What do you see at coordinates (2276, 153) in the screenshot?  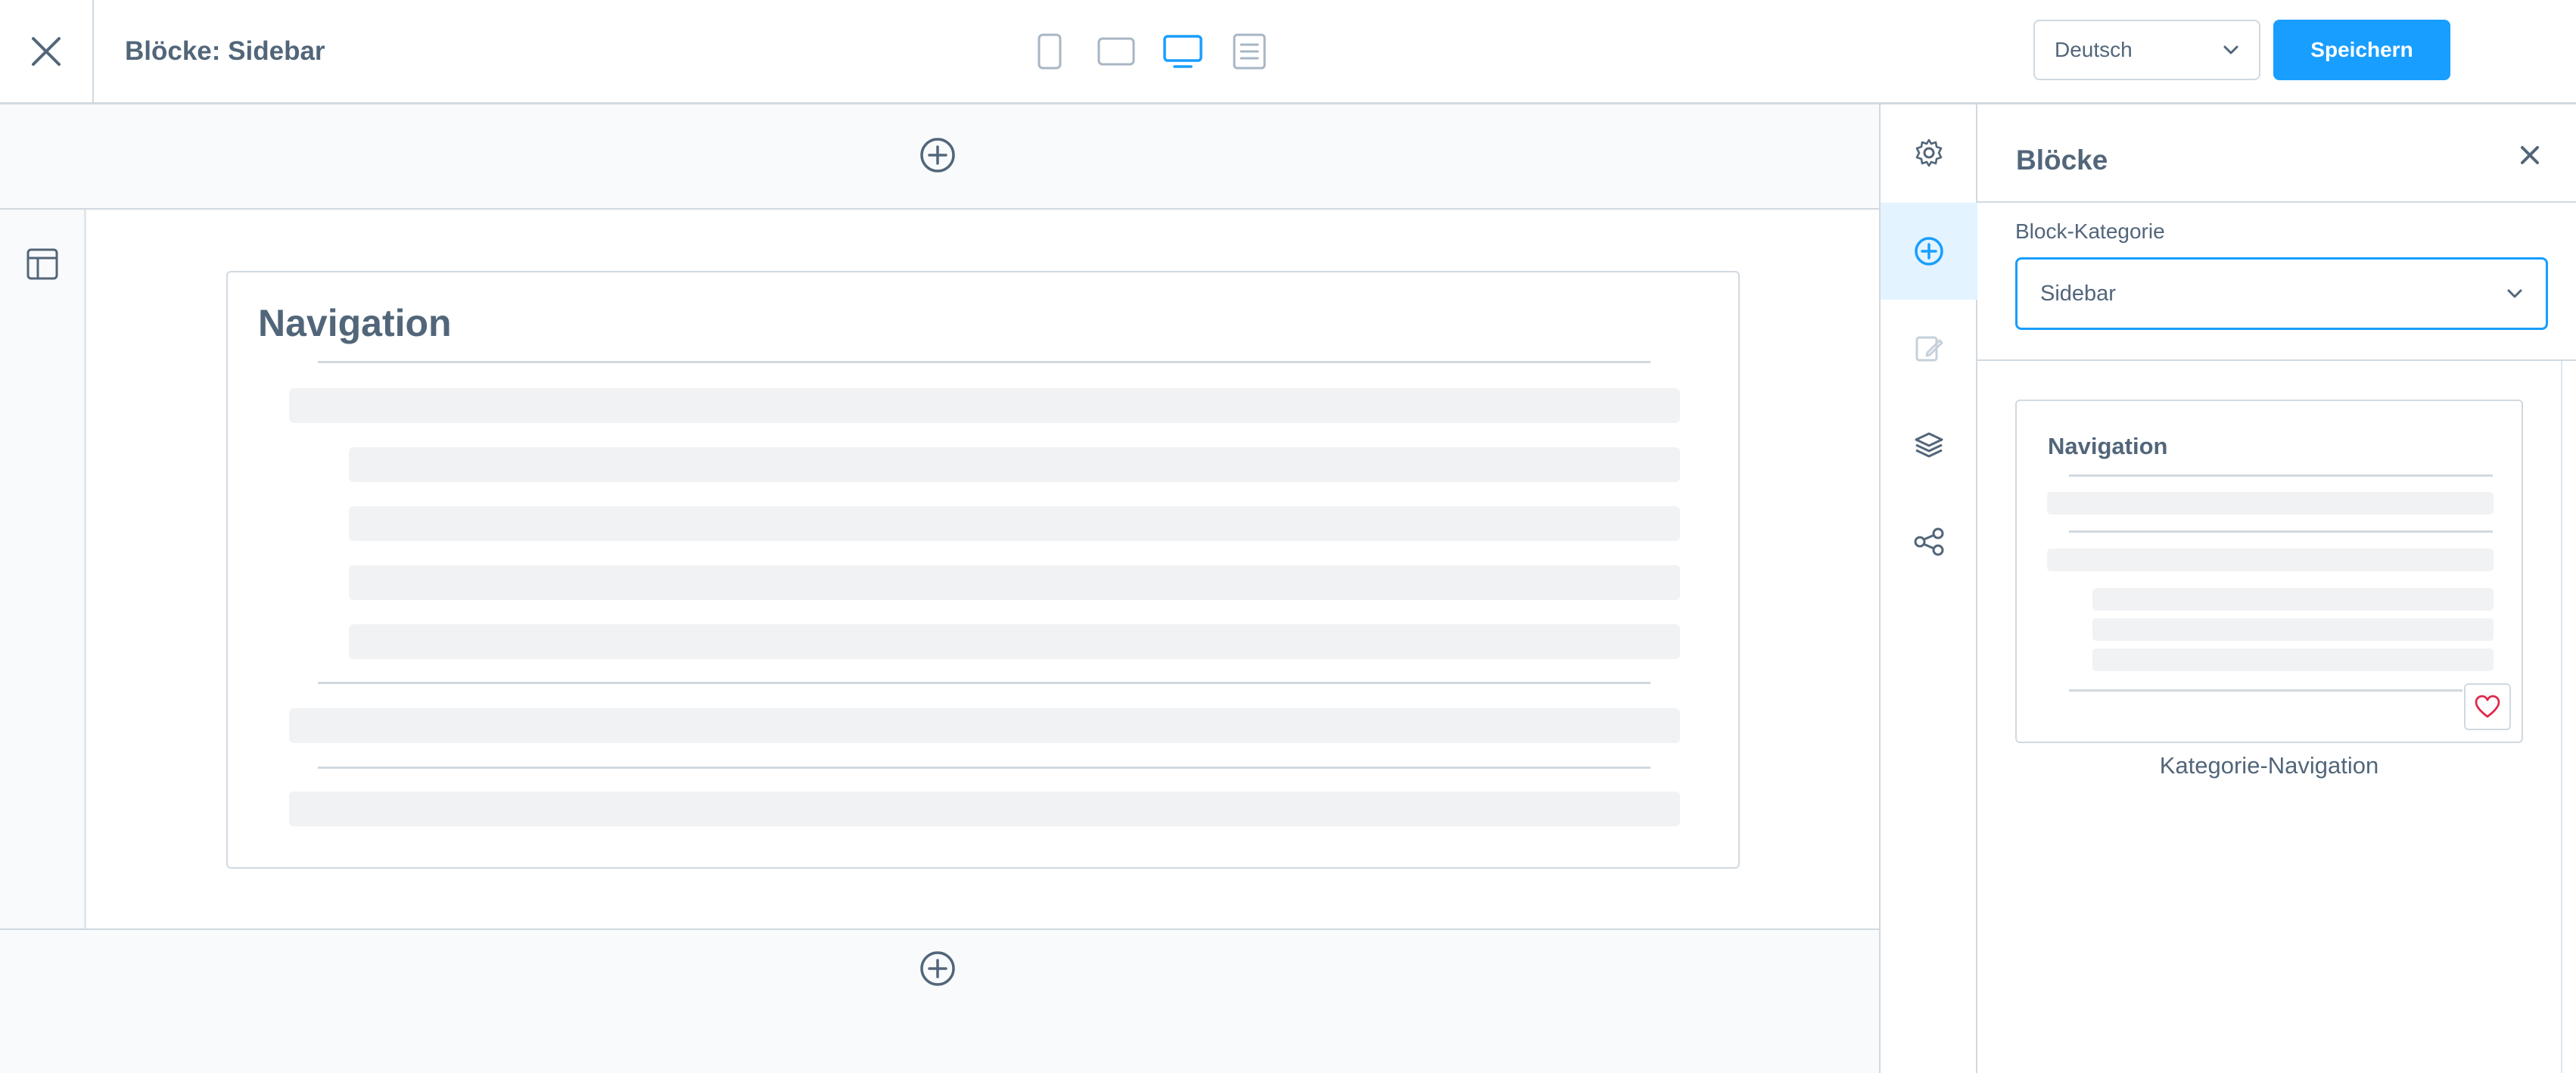 I see `panel-header: Blöcke` at bounding box center [2276, 153].